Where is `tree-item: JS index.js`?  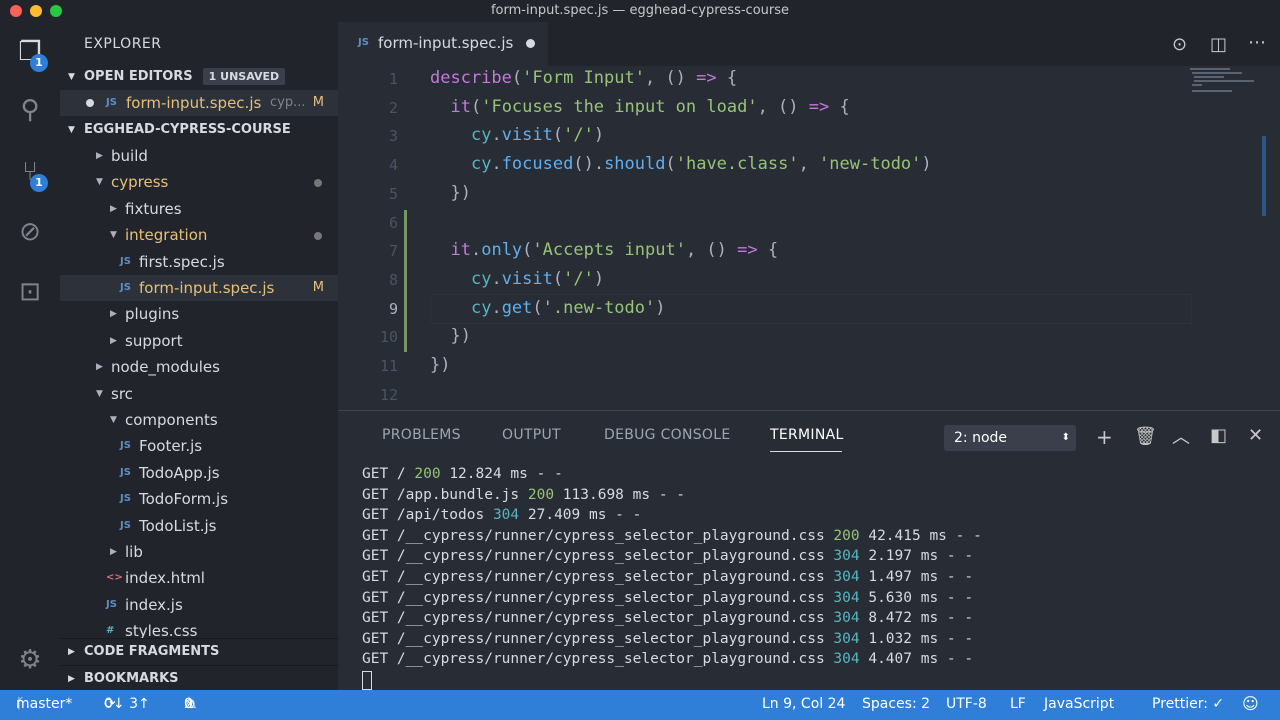
tree-item: JS index.js is located at coordinates (199, 605).